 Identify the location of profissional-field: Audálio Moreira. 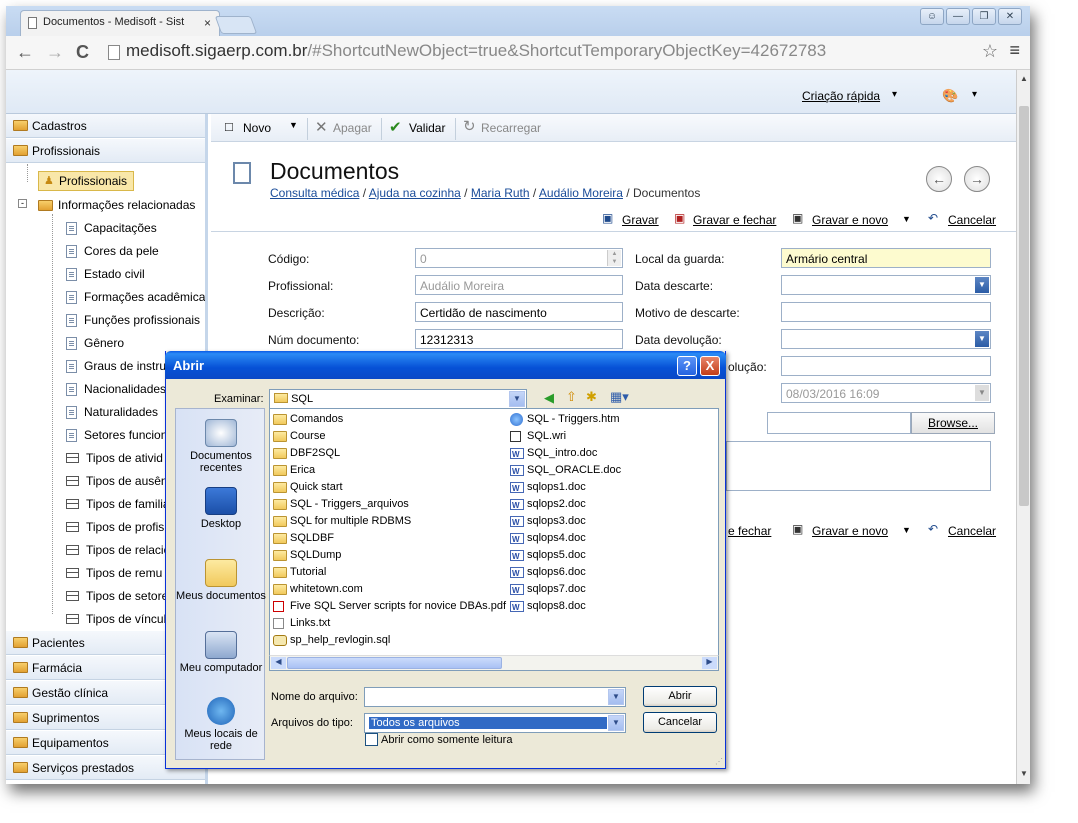
(519, 285).